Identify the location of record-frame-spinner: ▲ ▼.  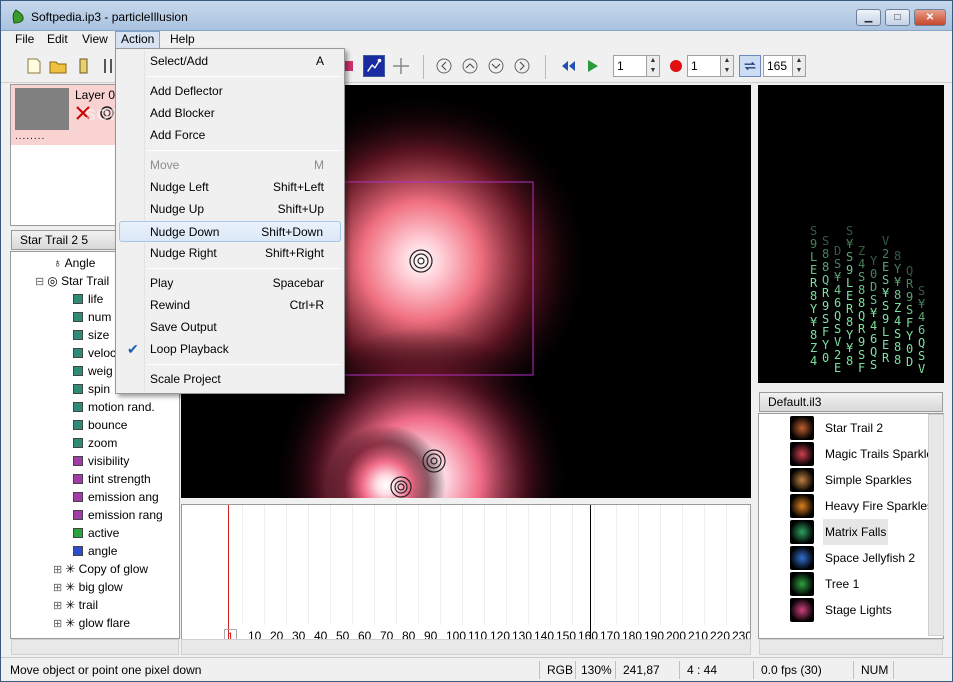
(727, 66).